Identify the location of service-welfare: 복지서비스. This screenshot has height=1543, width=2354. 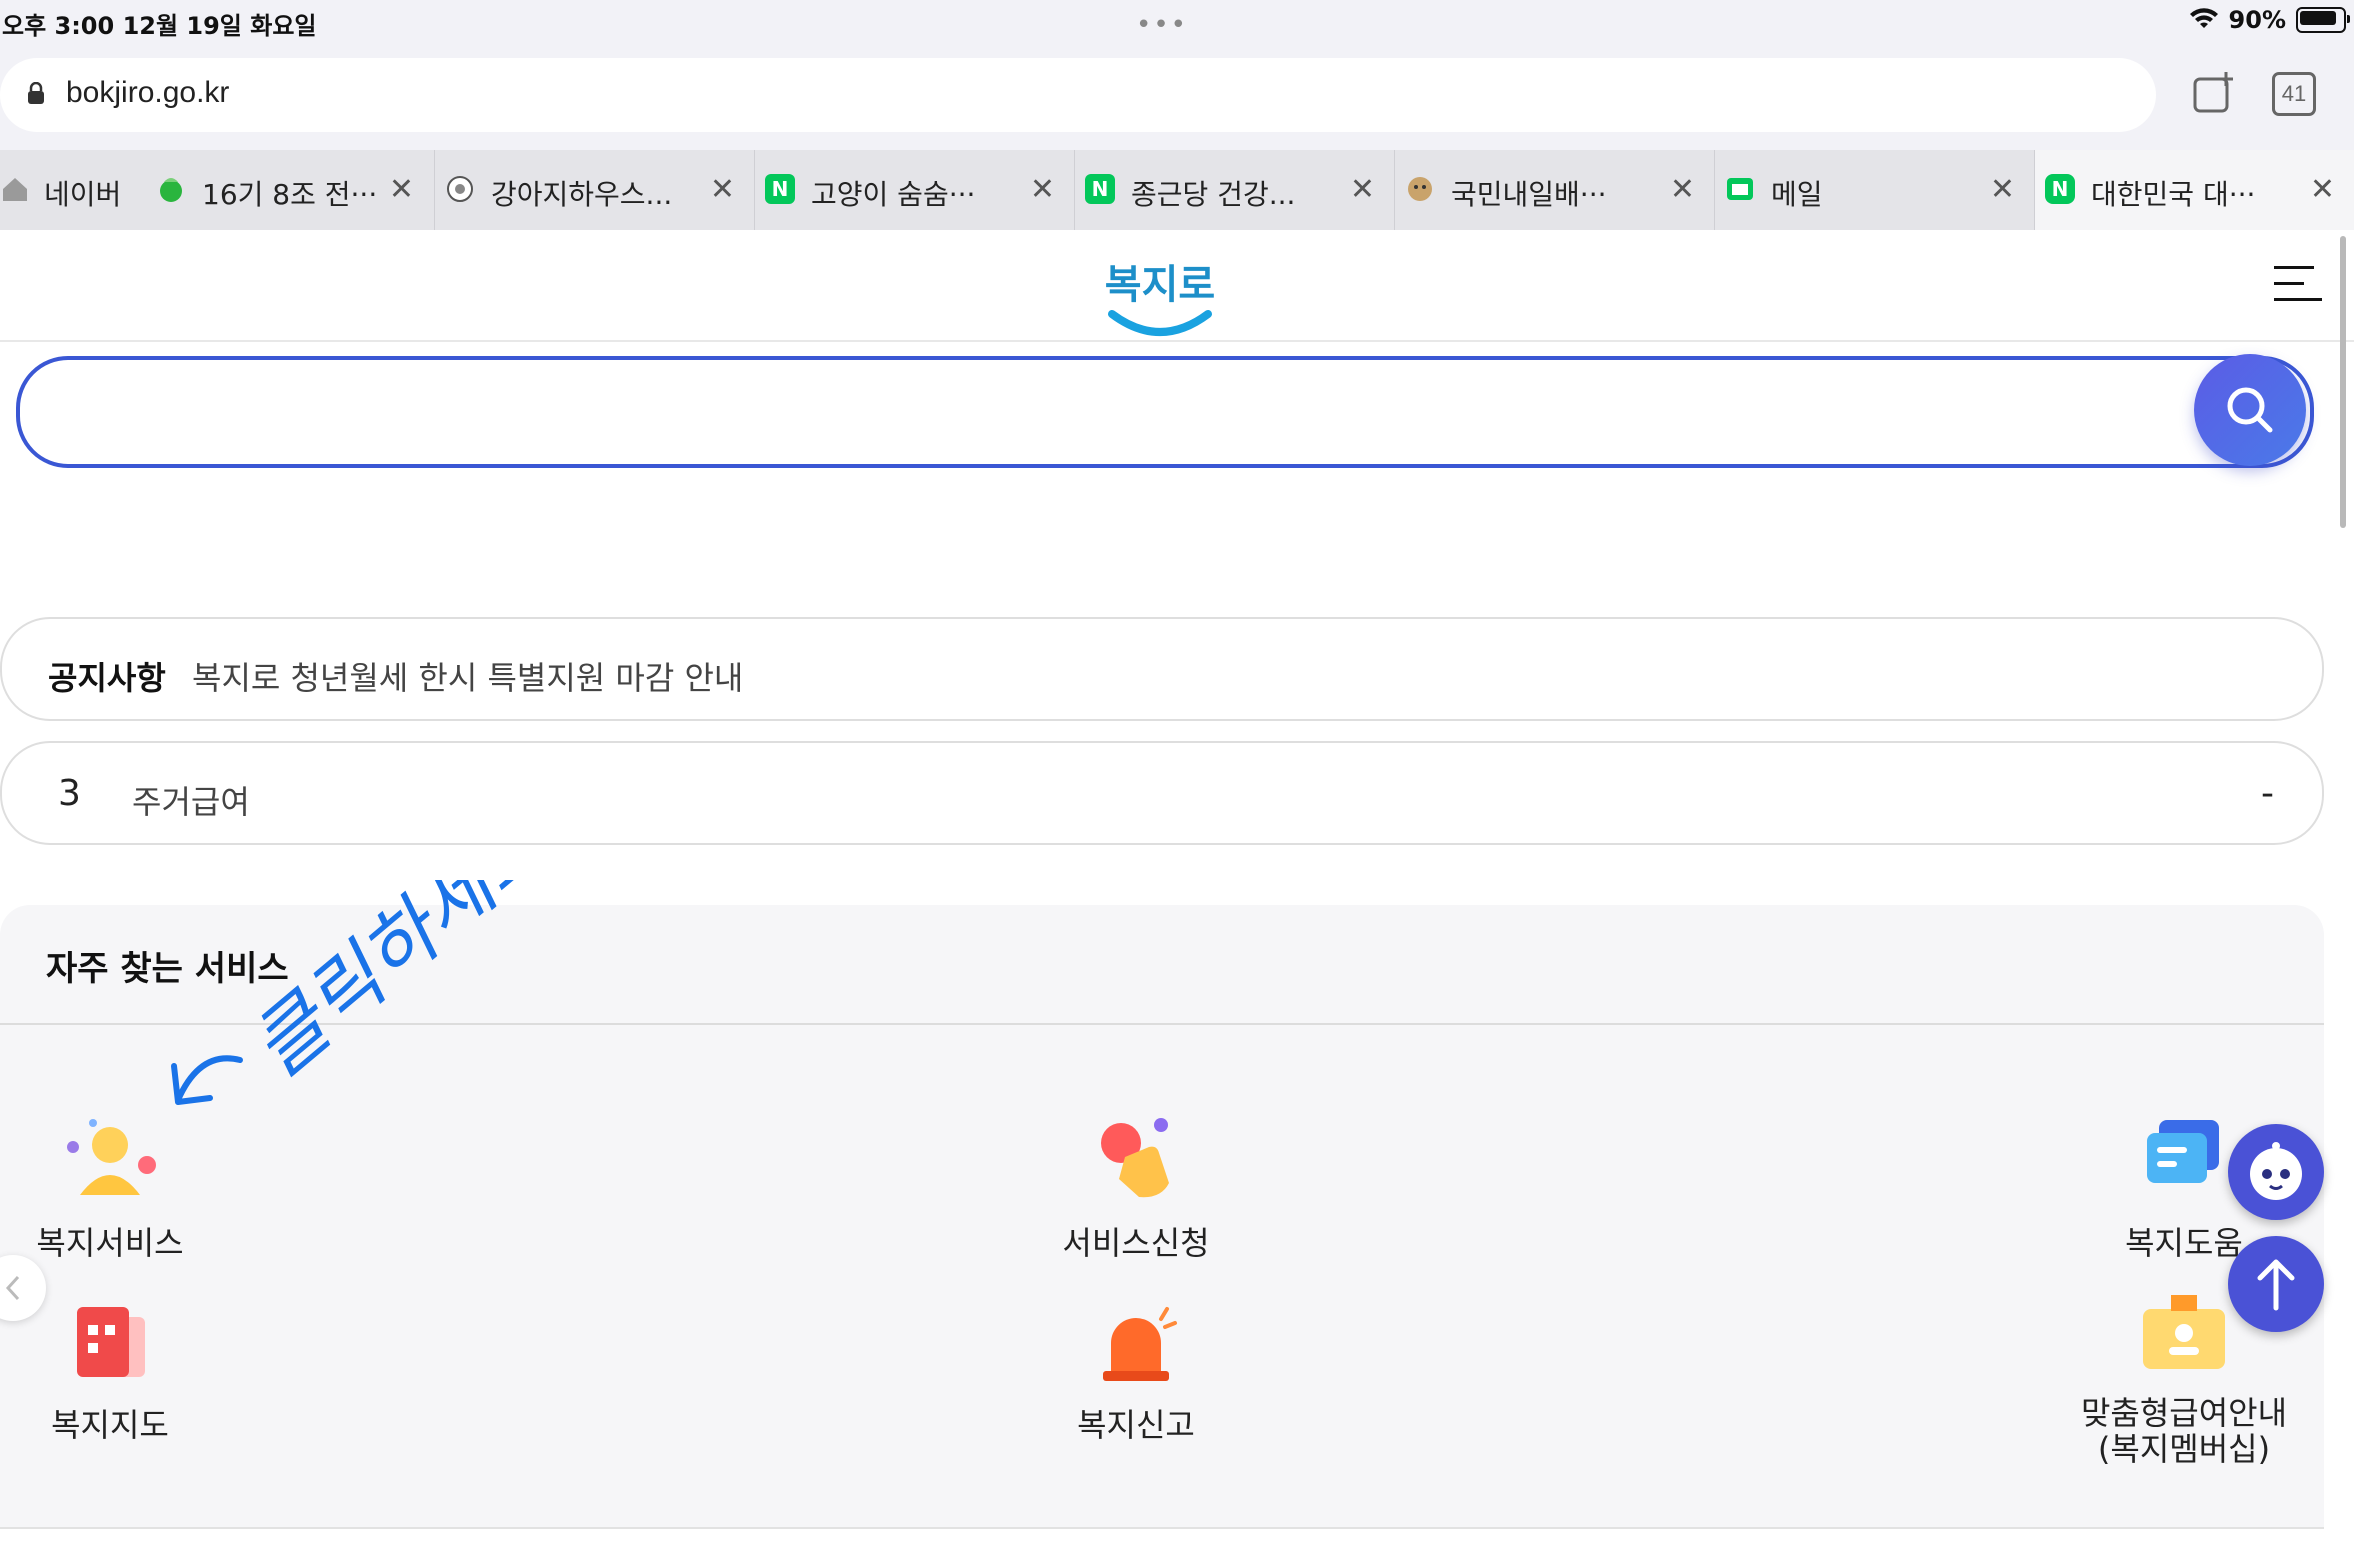
(110, 1183).